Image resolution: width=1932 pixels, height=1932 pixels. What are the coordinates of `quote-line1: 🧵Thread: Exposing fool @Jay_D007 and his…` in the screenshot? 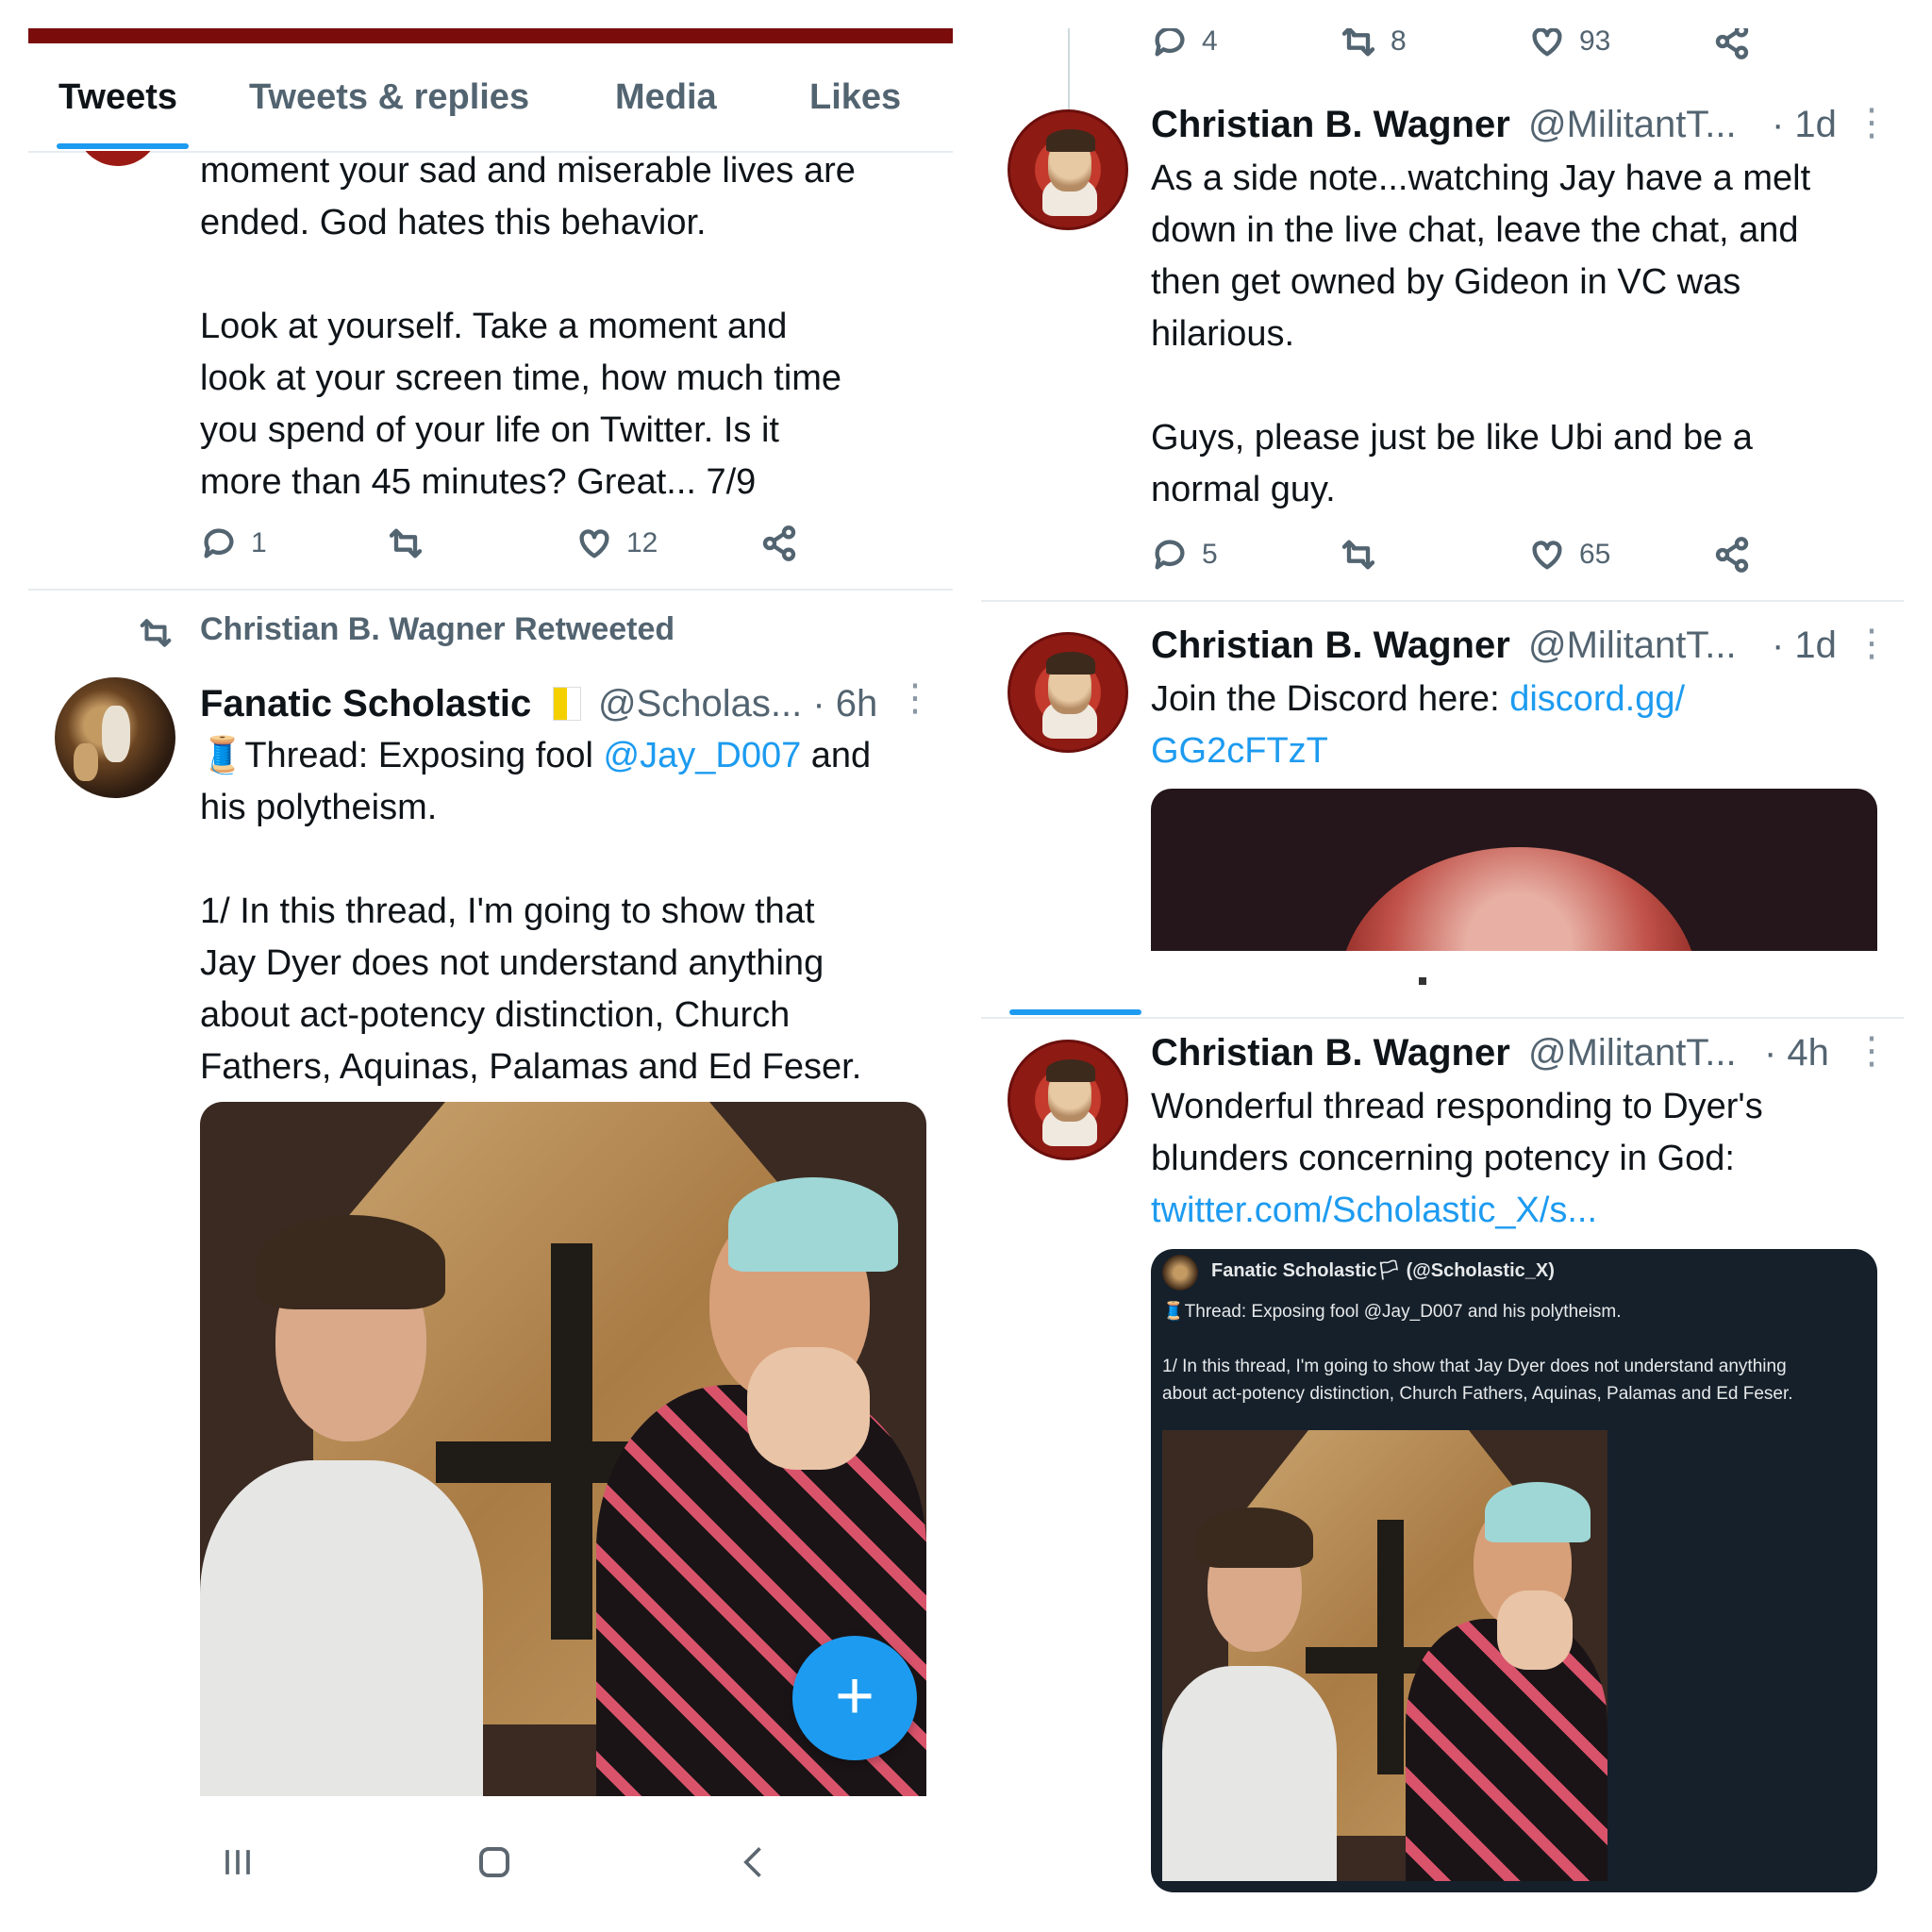 It's located at (1392, 1312).